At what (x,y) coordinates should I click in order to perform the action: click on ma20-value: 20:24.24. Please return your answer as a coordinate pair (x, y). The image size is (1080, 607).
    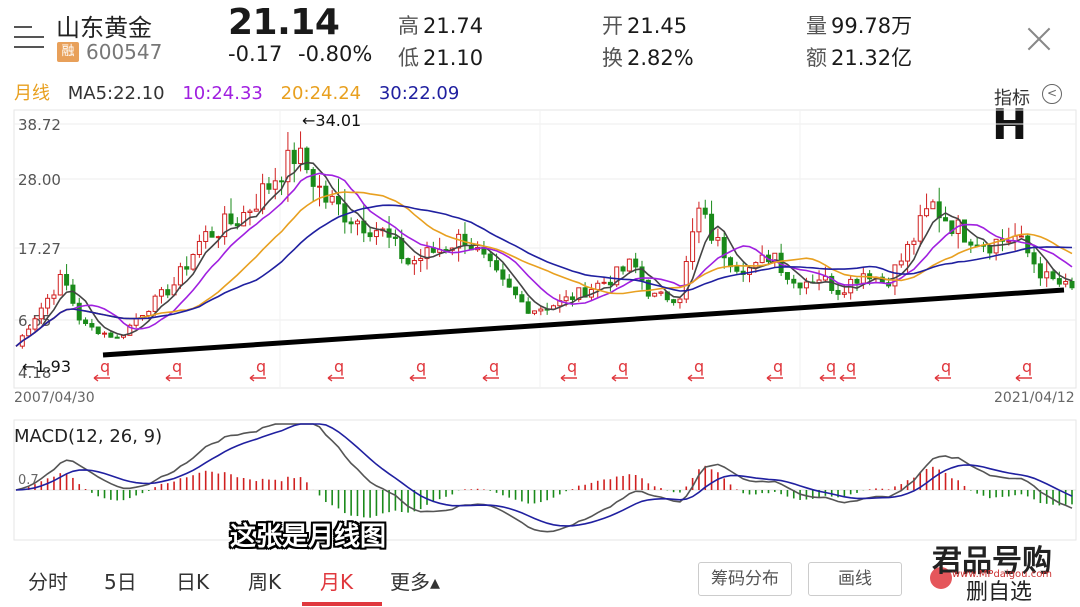
    Looking at the image, I should click on (321, 93).